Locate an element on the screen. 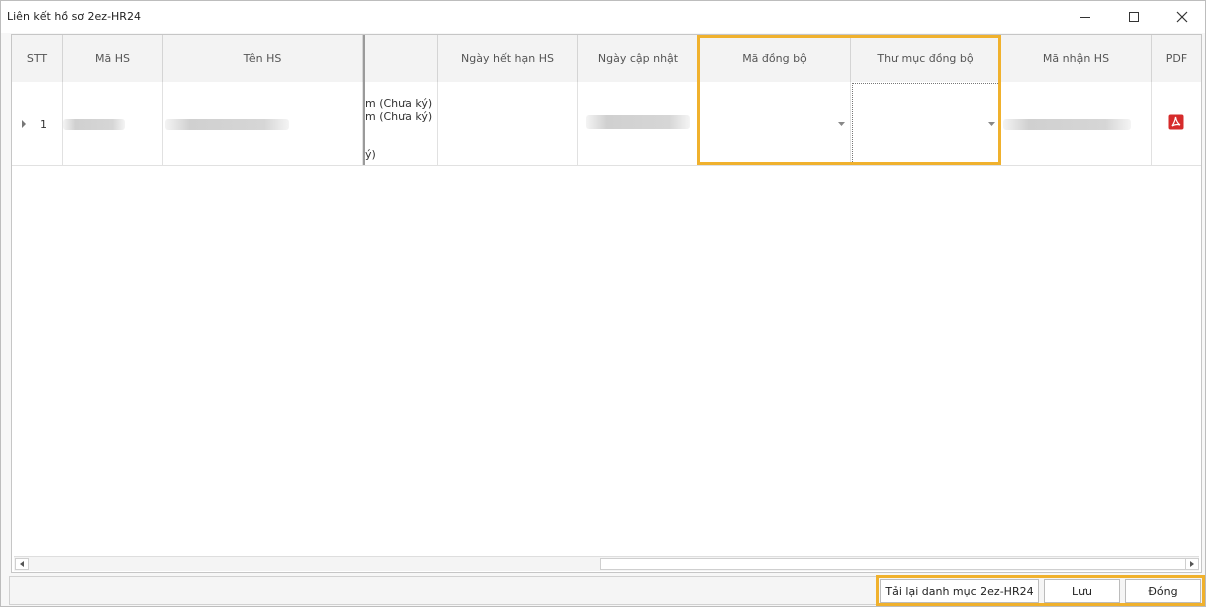 This screenshot has height=607, width=1206. partial-line-2: m (Chưa ký) is located at coordinates (399, 116).